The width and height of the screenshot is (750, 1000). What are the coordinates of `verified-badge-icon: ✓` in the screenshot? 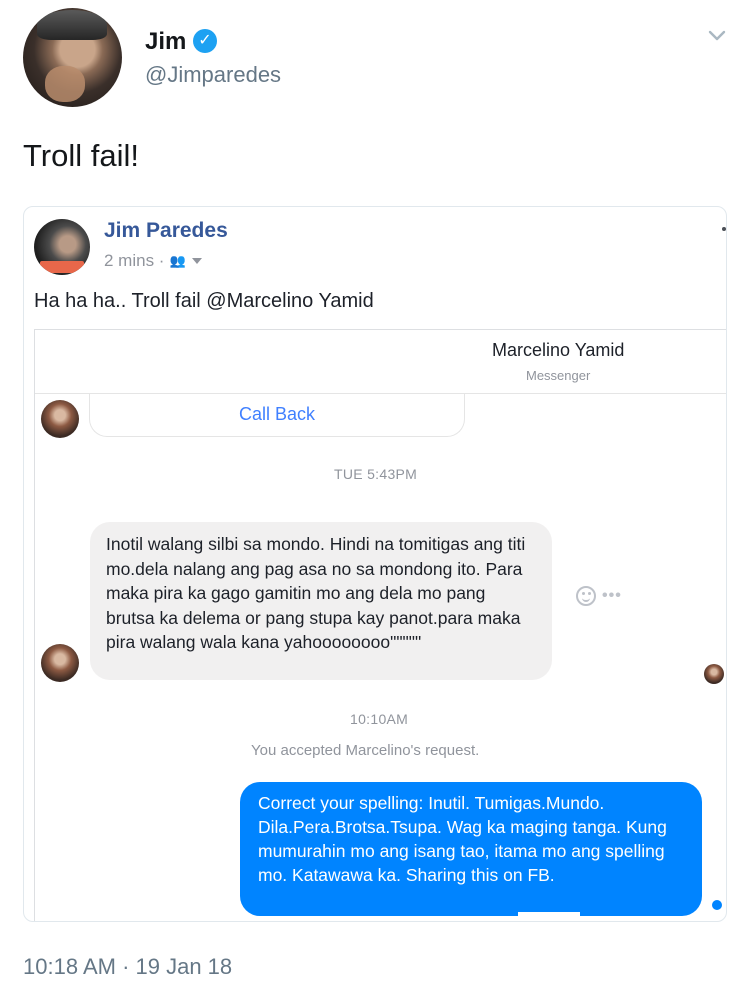 It's located at (205, 41).